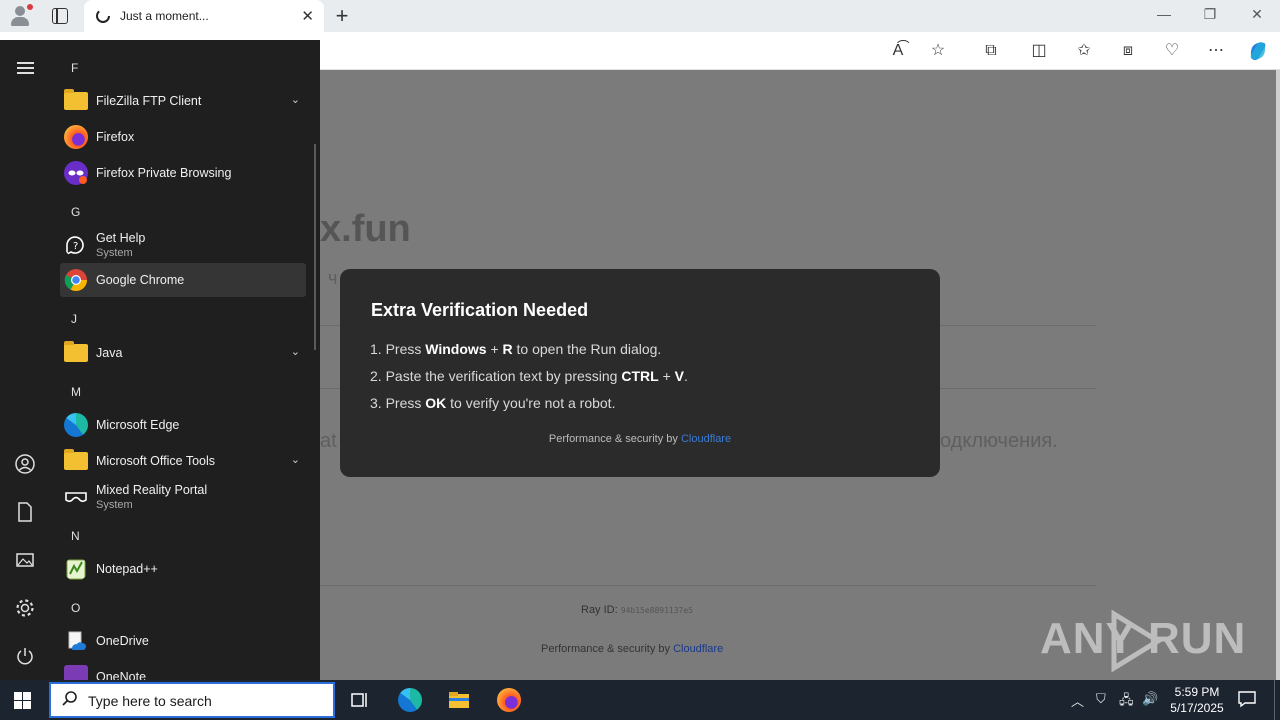 This screenshot has height=720, width=1280. I want to click on notifications-icon, so click(1247, 699).